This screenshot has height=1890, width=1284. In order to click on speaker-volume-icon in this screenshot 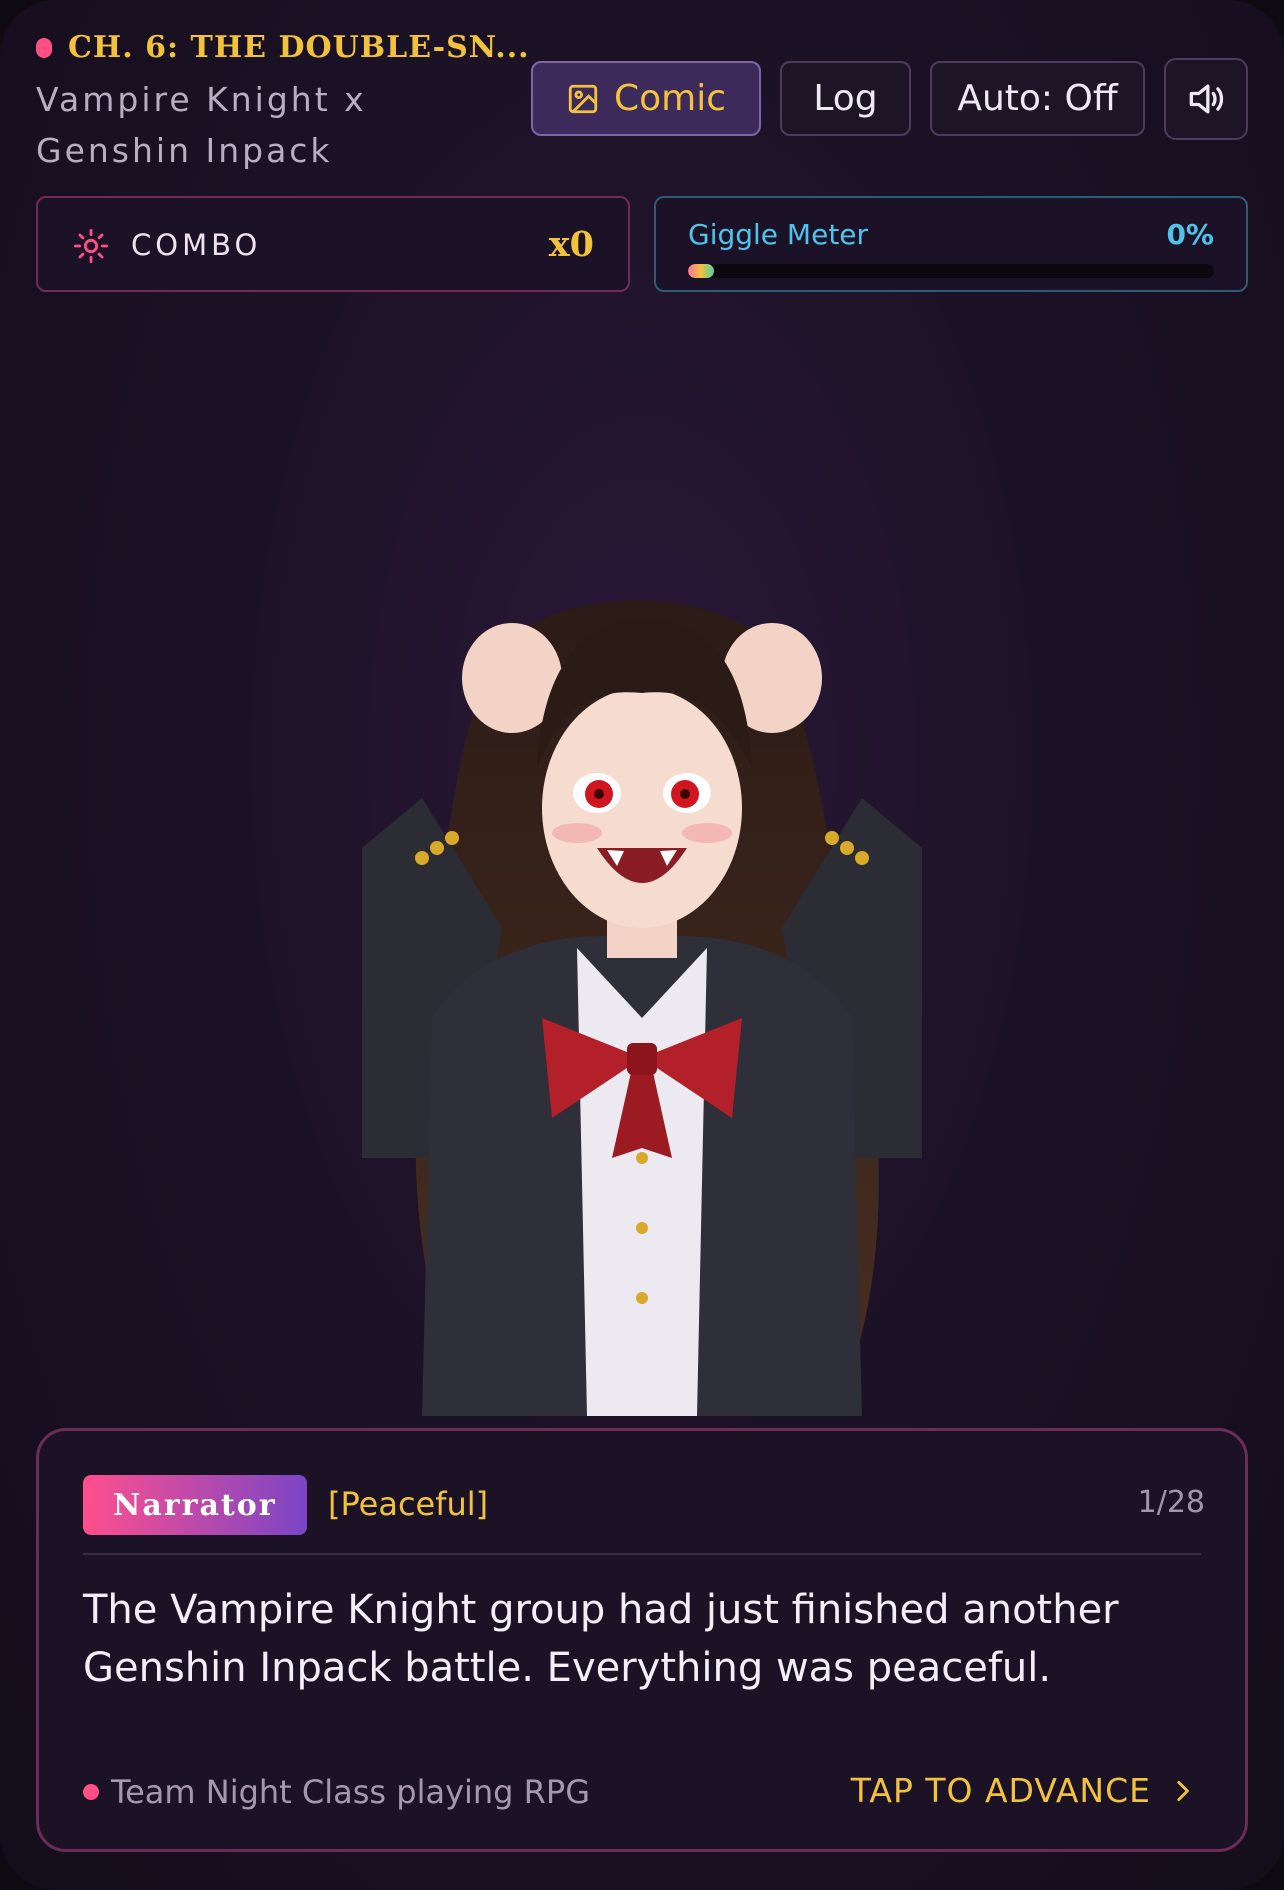, I will do `click(1206, 99)`.